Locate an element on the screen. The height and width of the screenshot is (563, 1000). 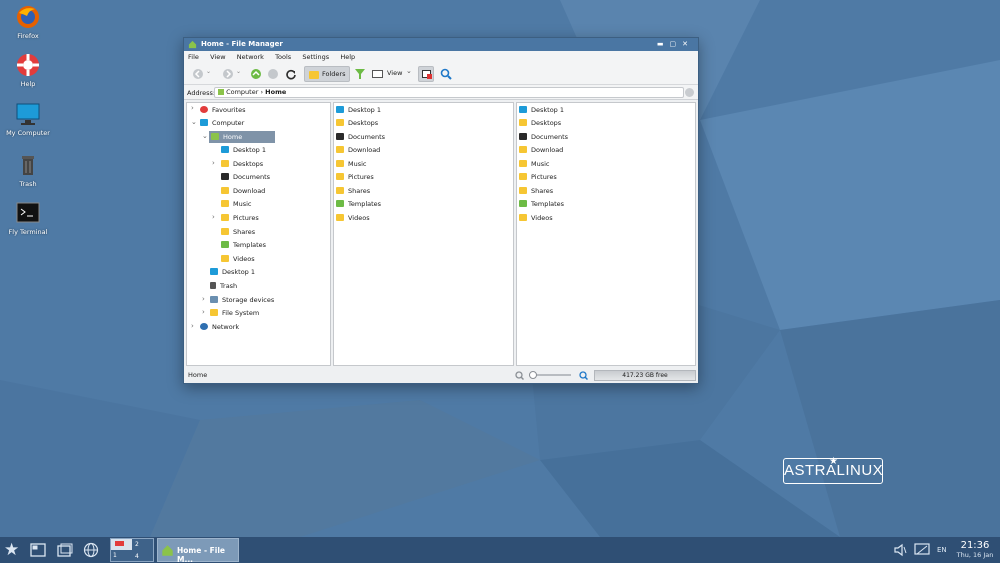
tree-item-templates: Templates is located at coordinates (243, 245).